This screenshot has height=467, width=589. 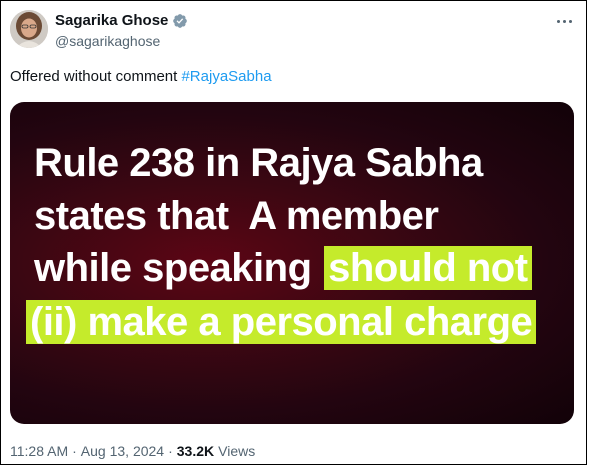 I want to click on tweet-text: Offered without comment #RajyaSabha, so click(x=141, y=77).